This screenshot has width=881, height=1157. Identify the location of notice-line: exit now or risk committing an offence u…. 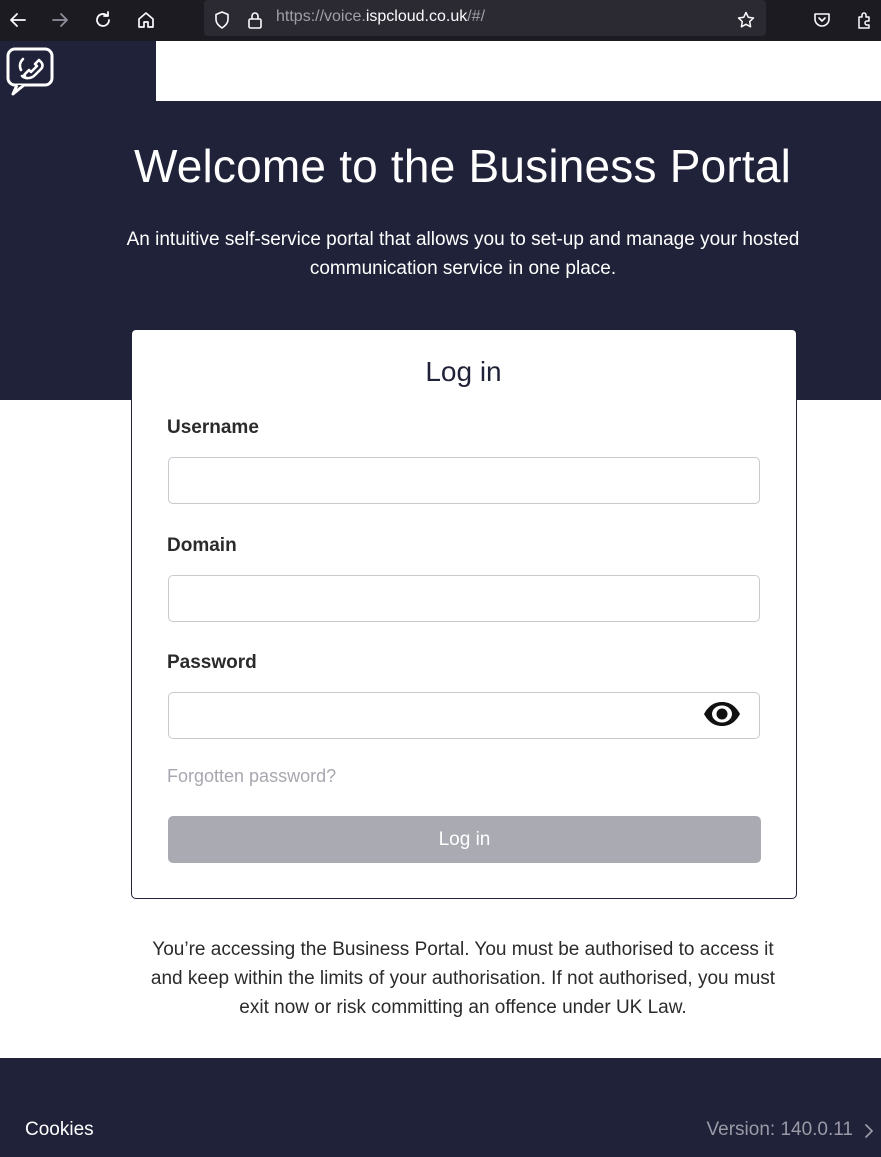
(463, 1007).